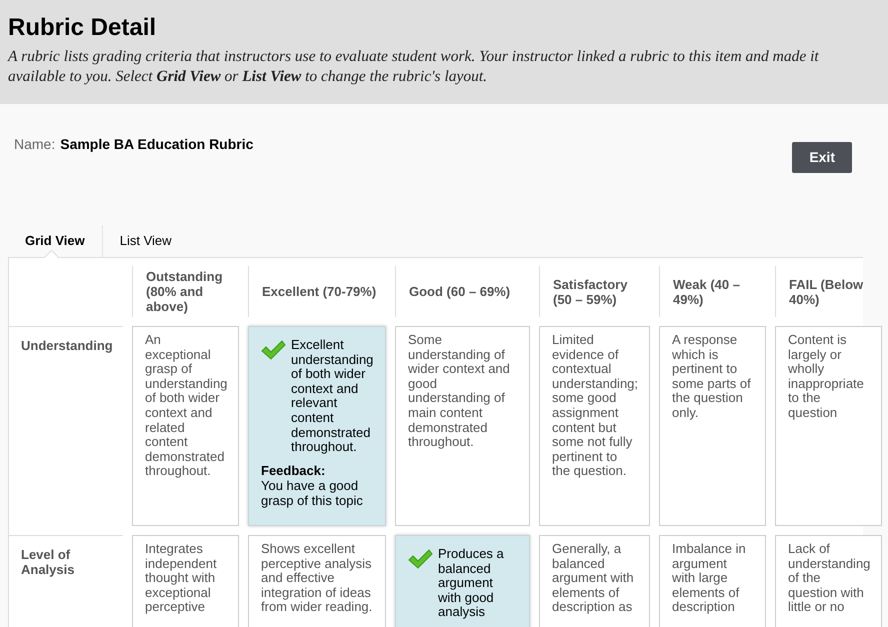  I want to click on criterion-description: Some understanding of wider context and good understanding of main content demonstrated throughout., so click(459, 391).